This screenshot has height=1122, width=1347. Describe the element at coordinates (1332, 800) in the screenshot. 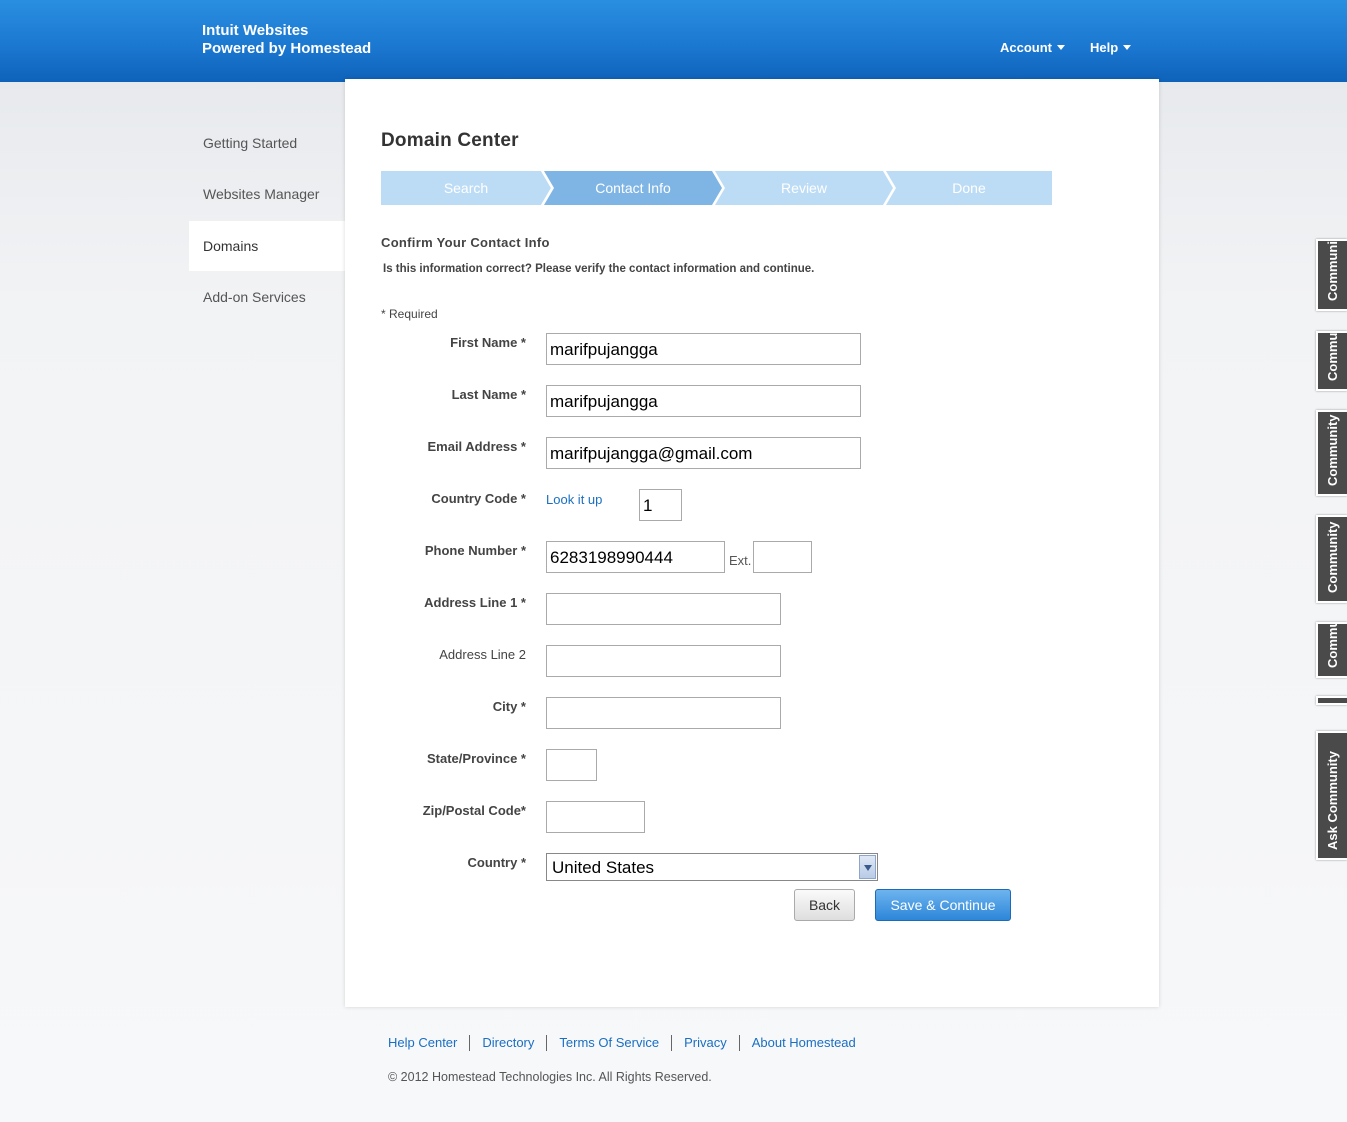

I see `ask-community-label: Ask Community` at that location.